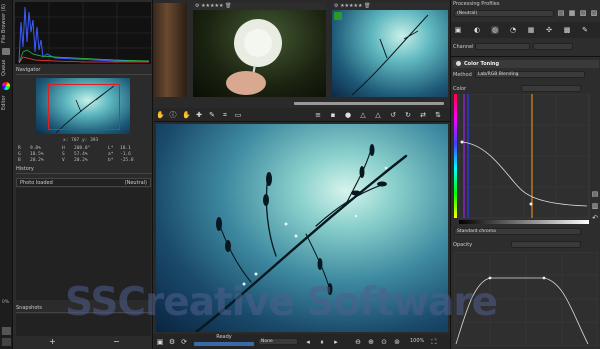  Describe the element at coordinates (160, 342) in the screenshot. I see `preview-icon: ▣` at that location.